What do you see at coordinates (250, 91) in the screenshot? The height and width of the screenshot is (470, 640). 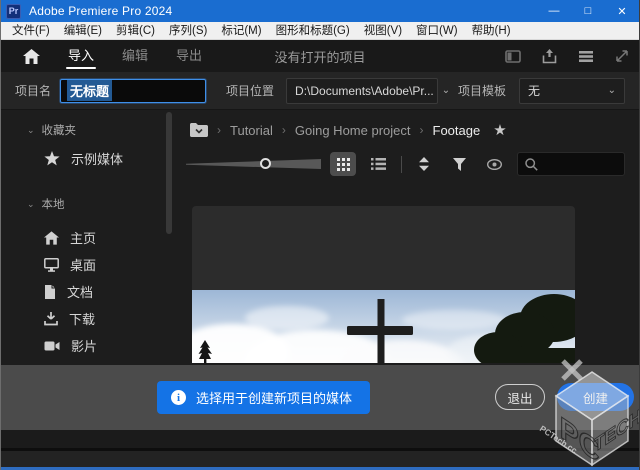 I see `project-location-label: 项目位置` at bounding box center [250, 91].